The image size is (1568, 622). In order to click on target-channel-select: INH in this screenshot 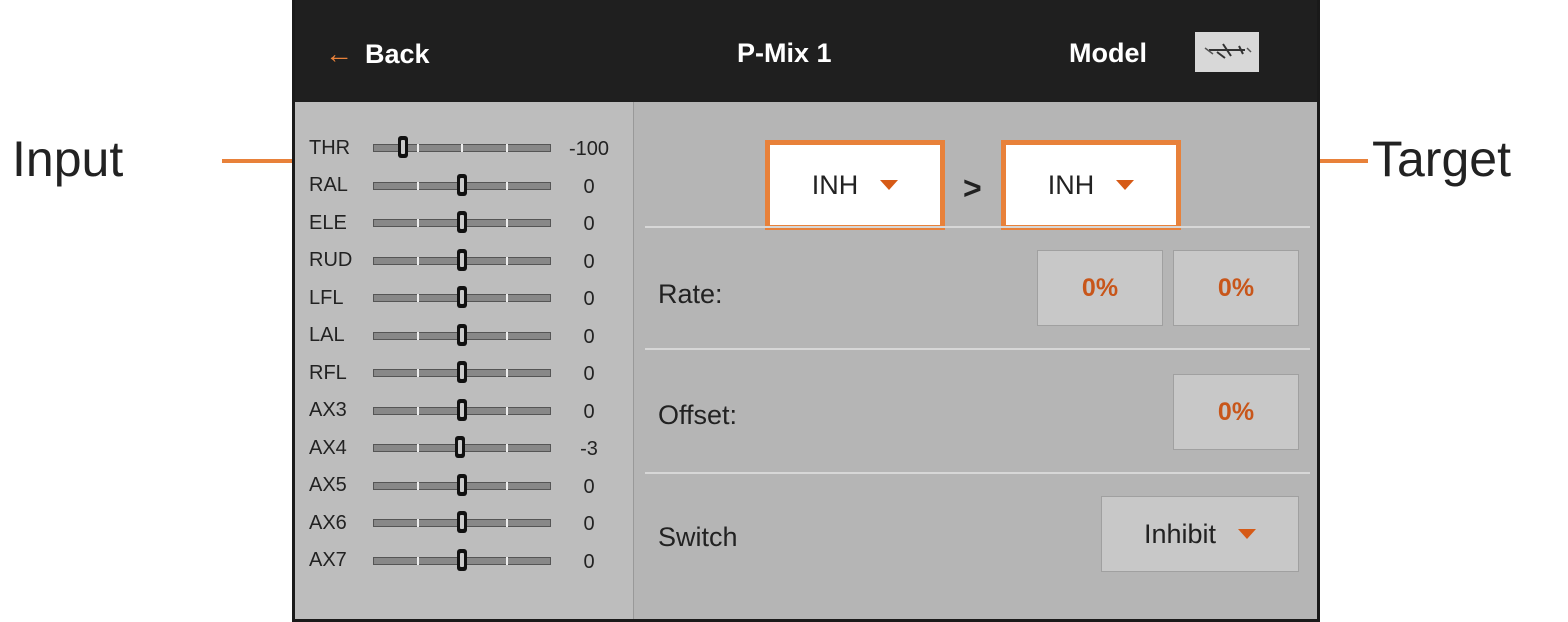, I will do `click(1091, 185)`.